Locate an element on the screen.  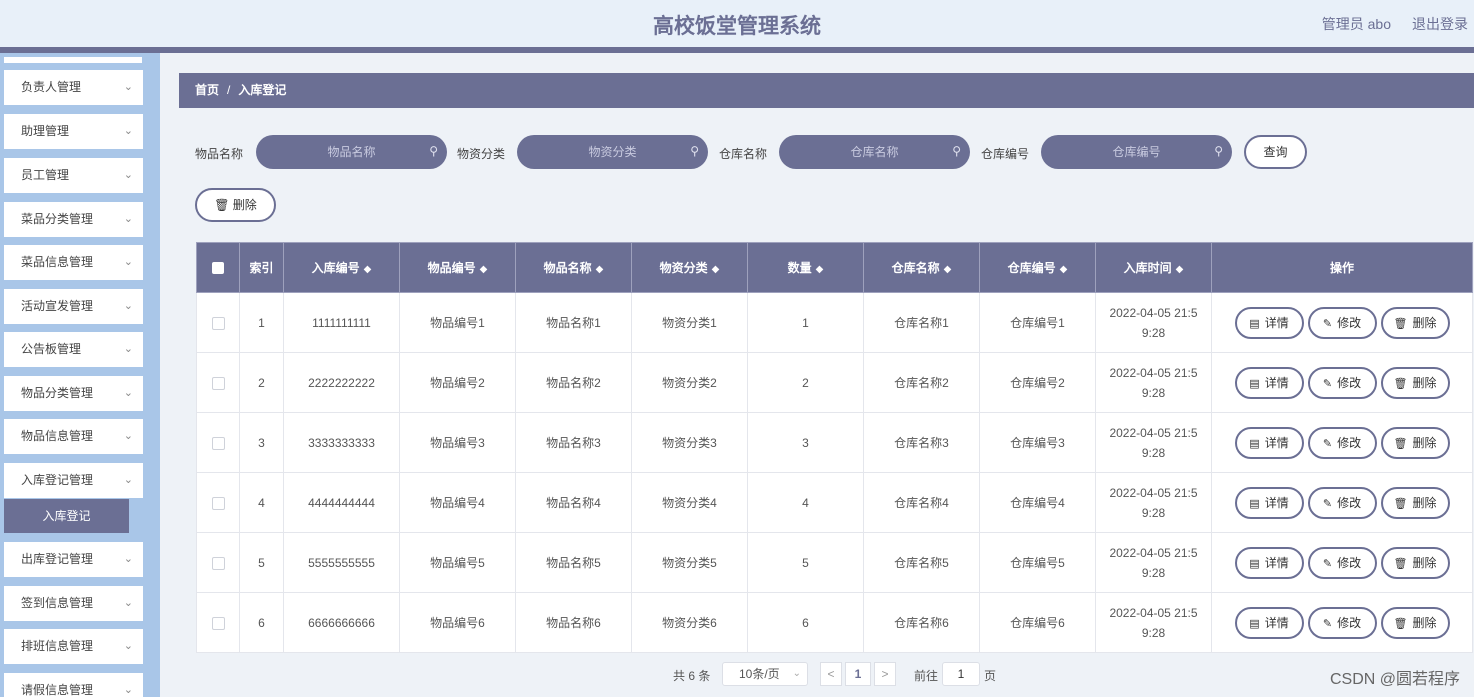
sidebar-item-manager: 负责人管理 ⌄ is located at coordinates (73, 87).